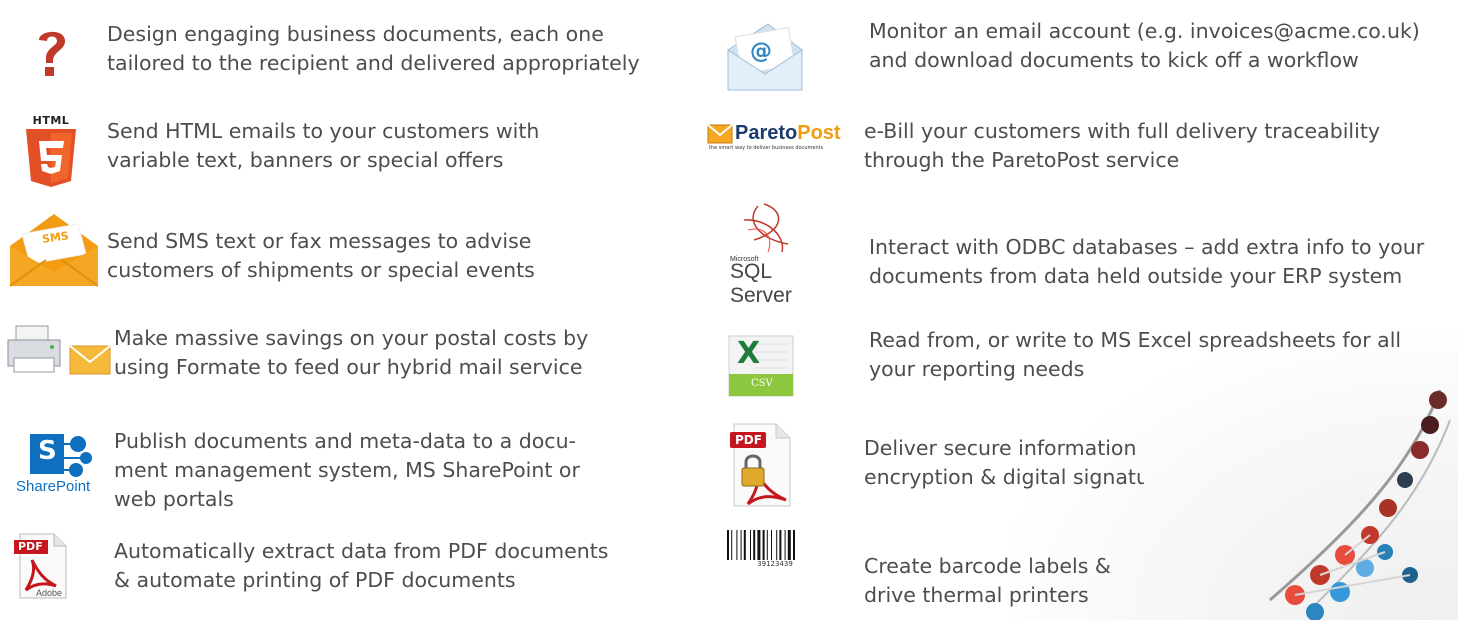 The height and width of the screenshot is (620, 1458). I want to click on feature-text-line: variable text, banners or special offers, so click(305, 160).